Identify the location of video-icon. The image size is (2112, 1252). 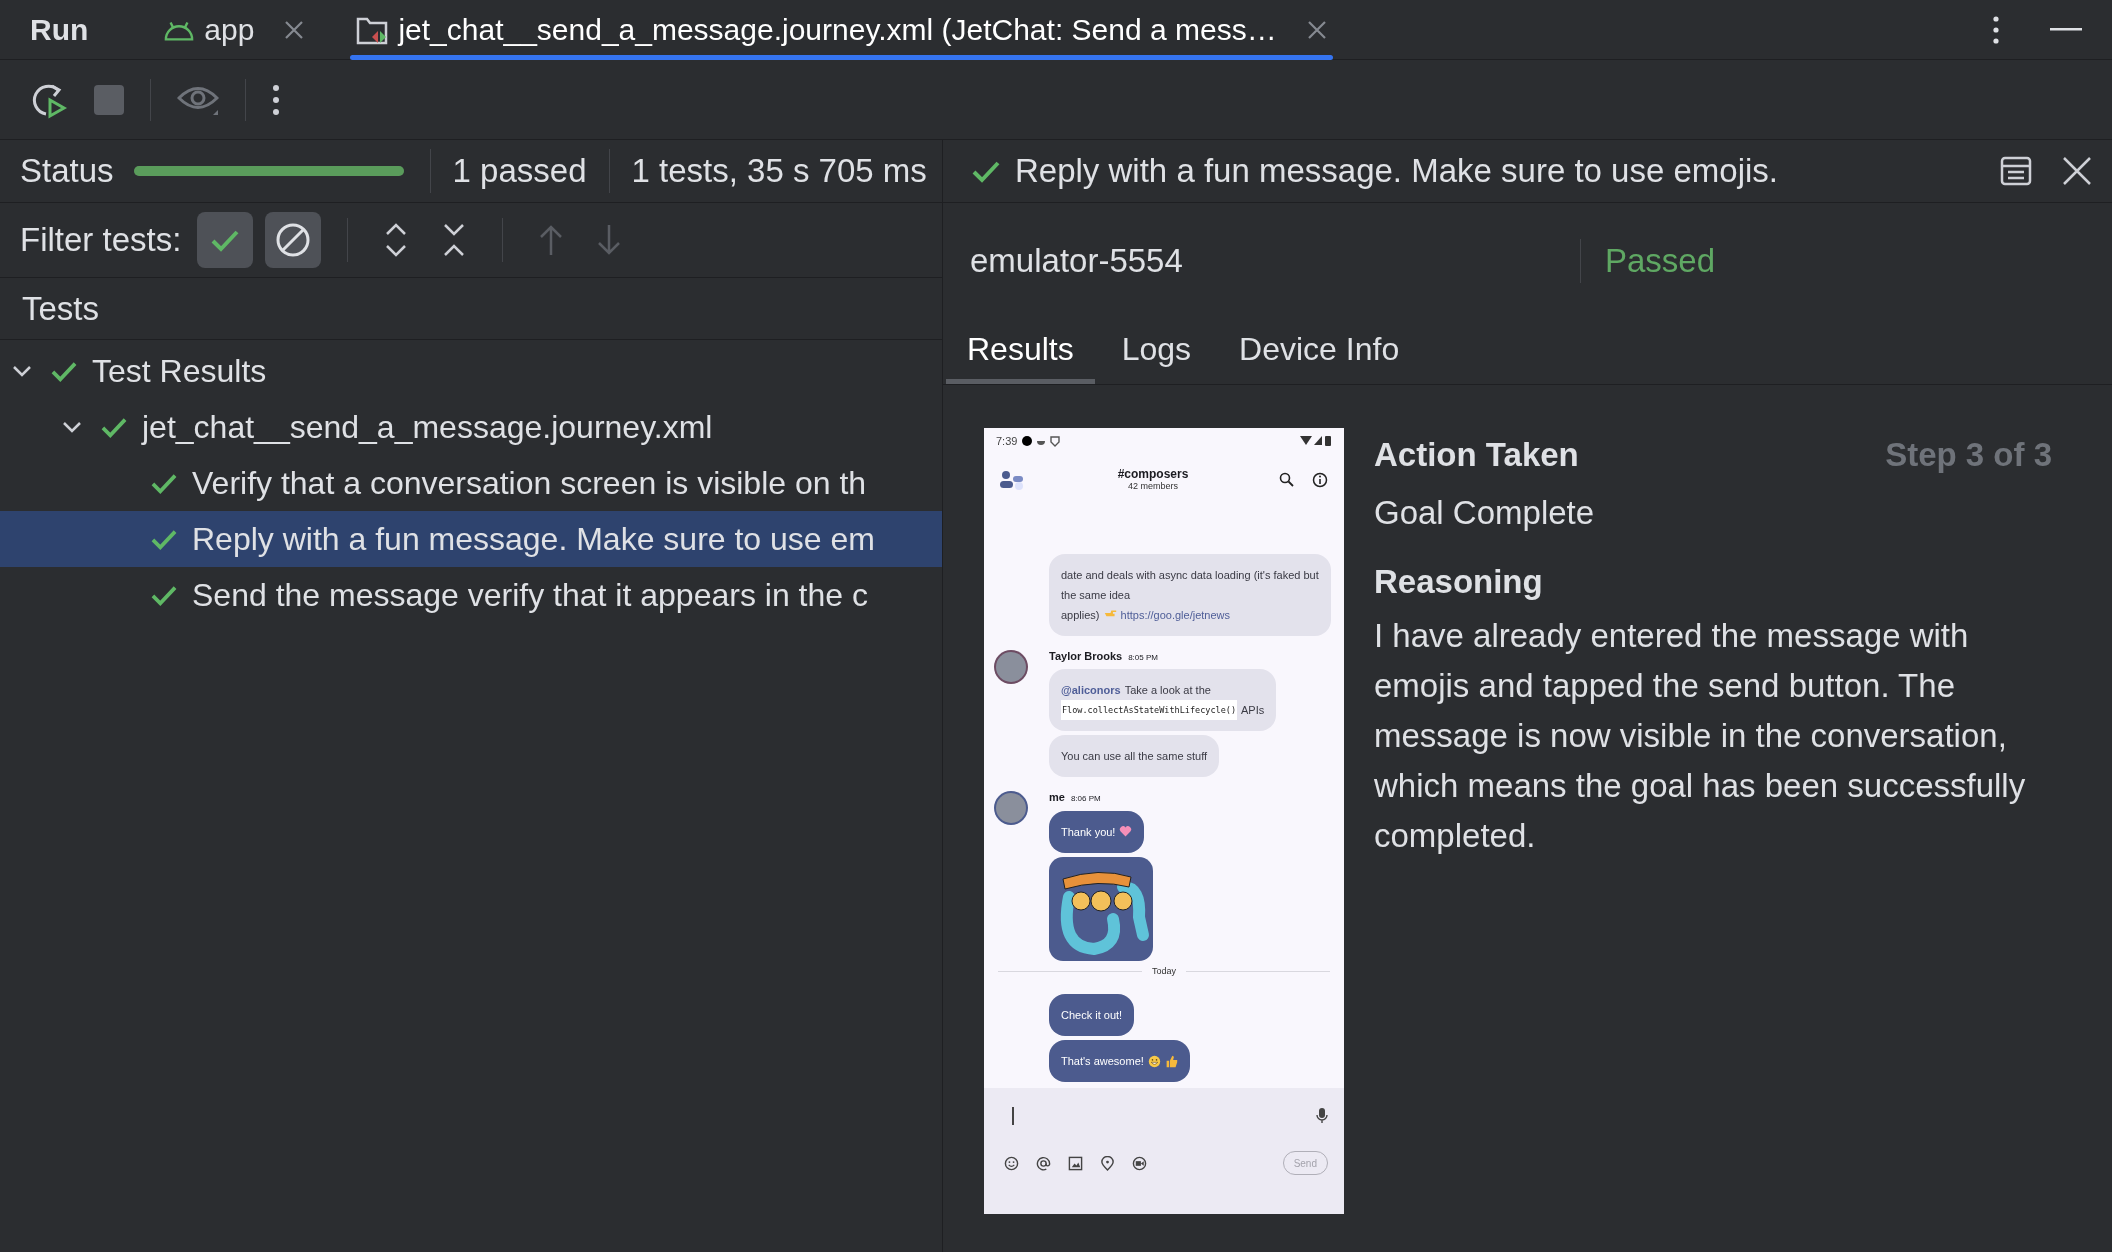
(1139, 1163).